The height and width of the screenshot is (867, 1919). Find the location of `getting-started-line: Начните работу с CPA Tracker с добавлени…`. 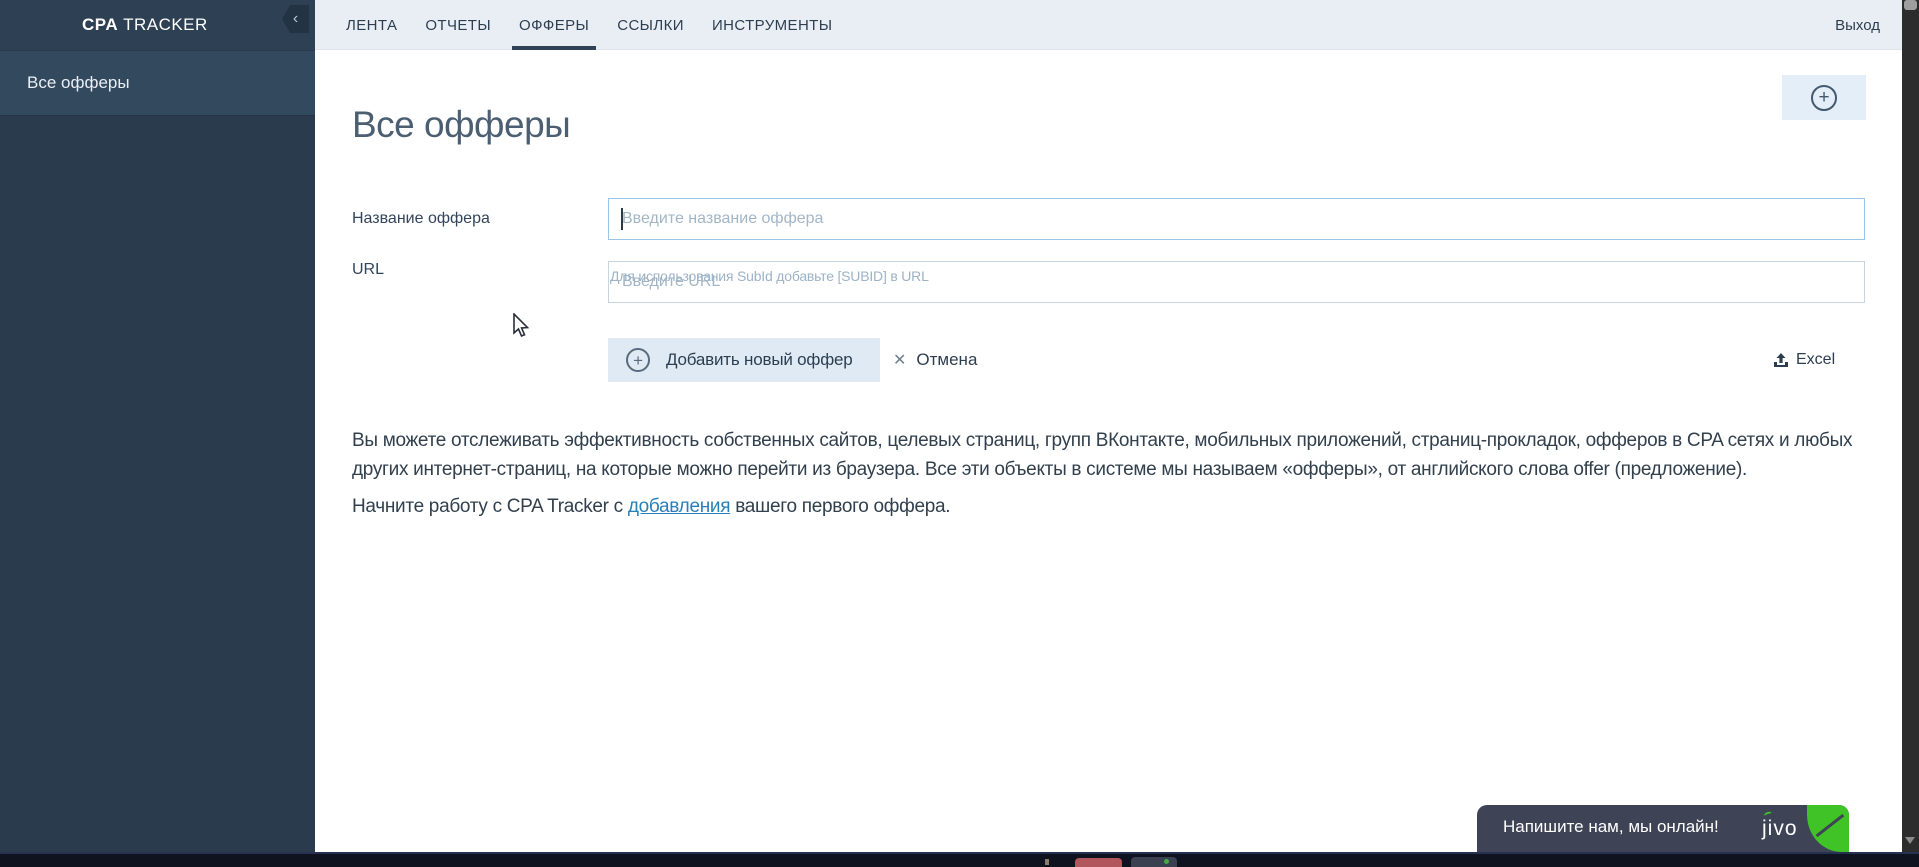

getting-started-line: Начните работу с CPA Tracker с добавлени… is located at coordinates (651, 507).